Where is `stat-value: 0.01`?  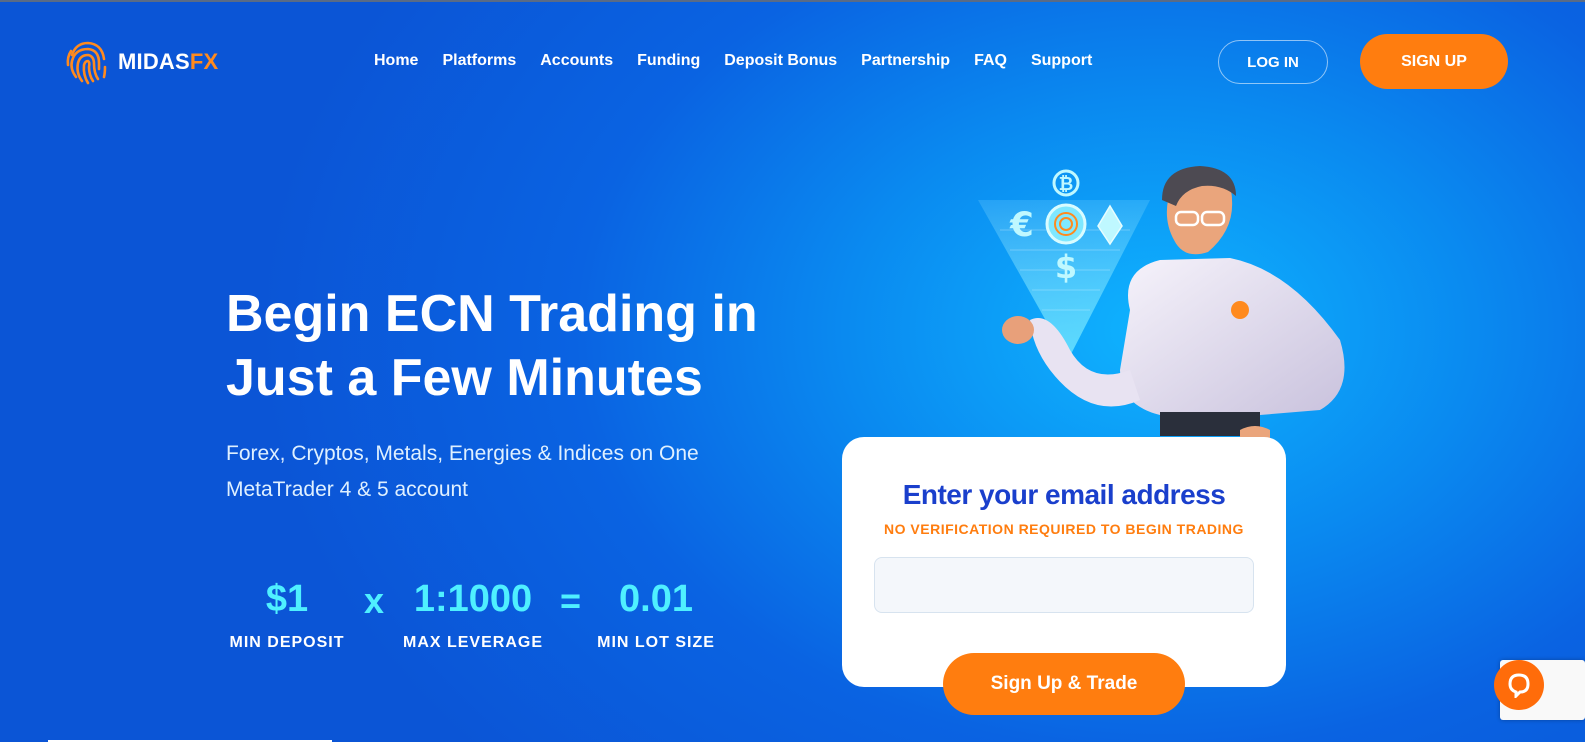
stat-value: 0.01 is located at coordinates (656, 599).